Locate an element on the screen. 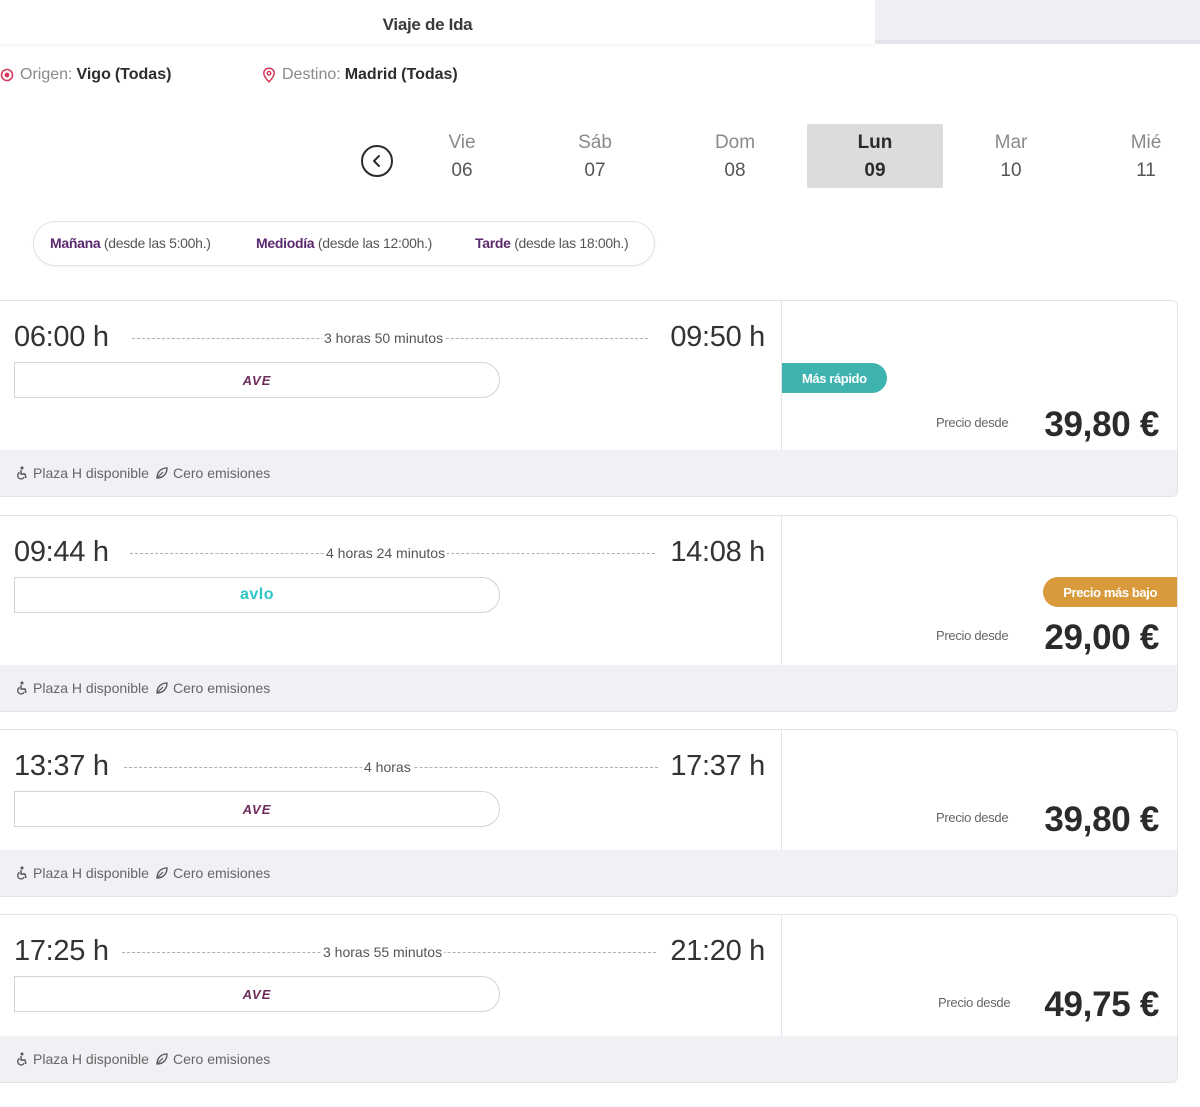 This screenshot has height=1107, width=1200. date-number: 09 is located at coordinates (875, 170).